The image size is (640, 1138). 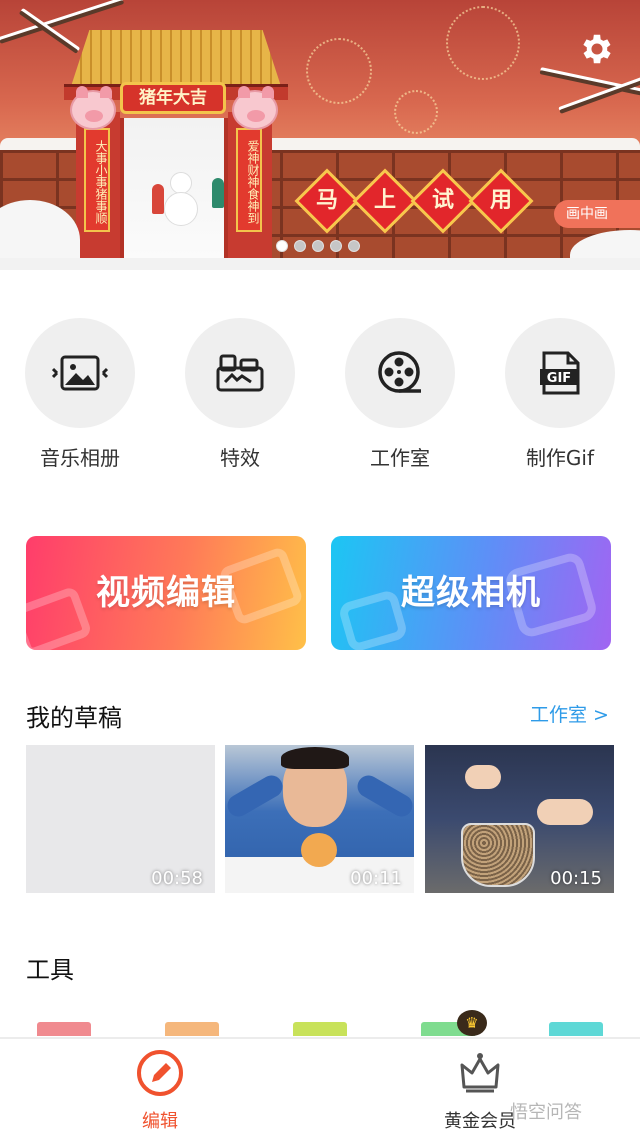 I want to click on quick-action-studio: 工作室, so click(x=400, y=394).